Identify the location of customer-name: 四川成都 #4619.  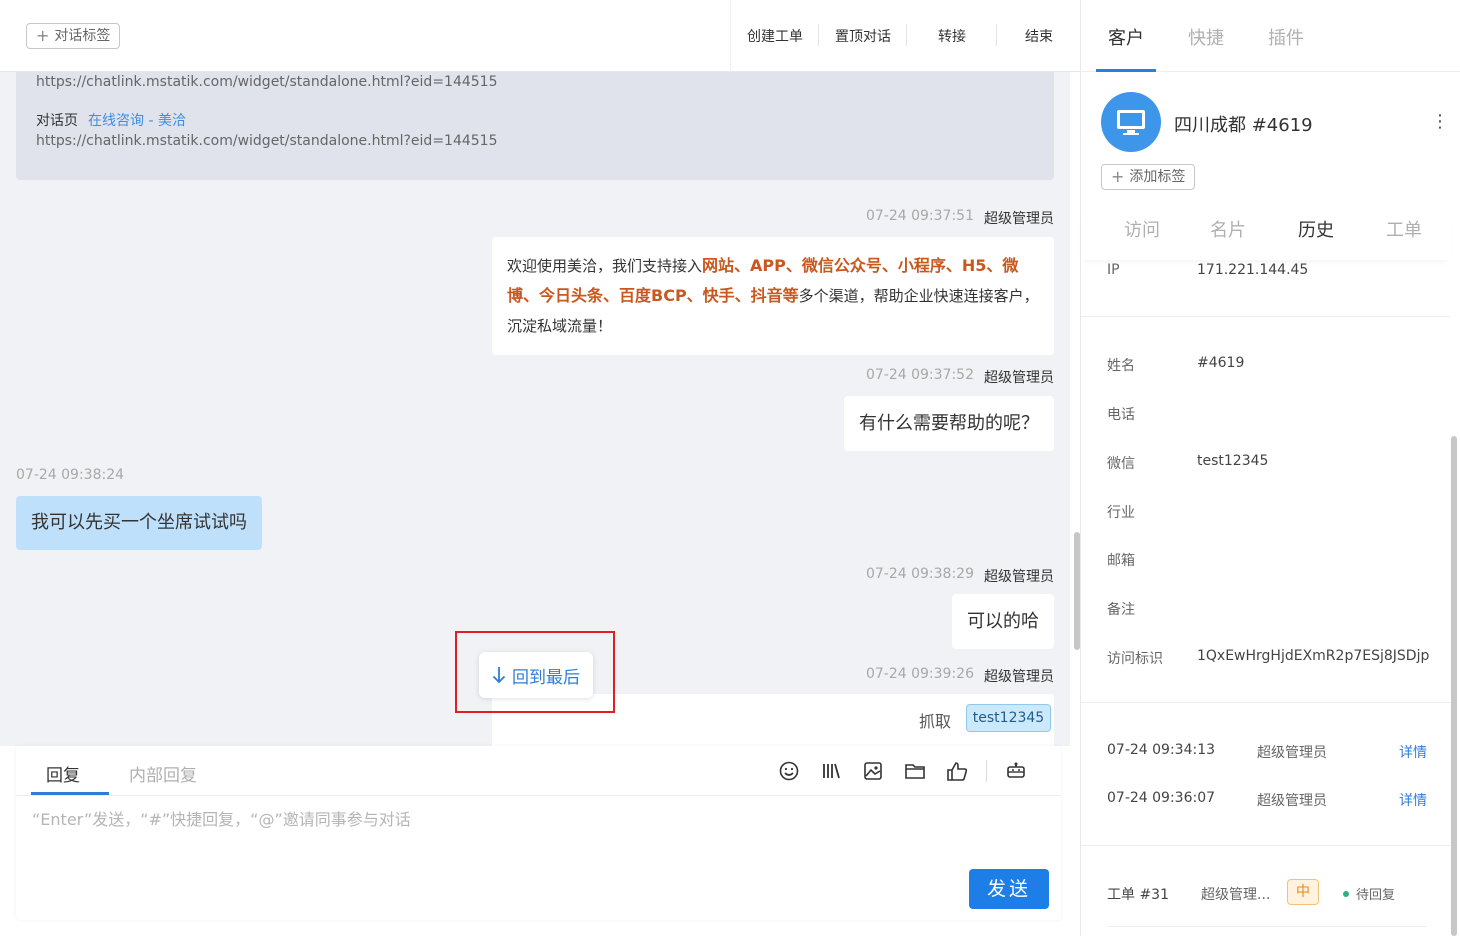
(1243, 125).